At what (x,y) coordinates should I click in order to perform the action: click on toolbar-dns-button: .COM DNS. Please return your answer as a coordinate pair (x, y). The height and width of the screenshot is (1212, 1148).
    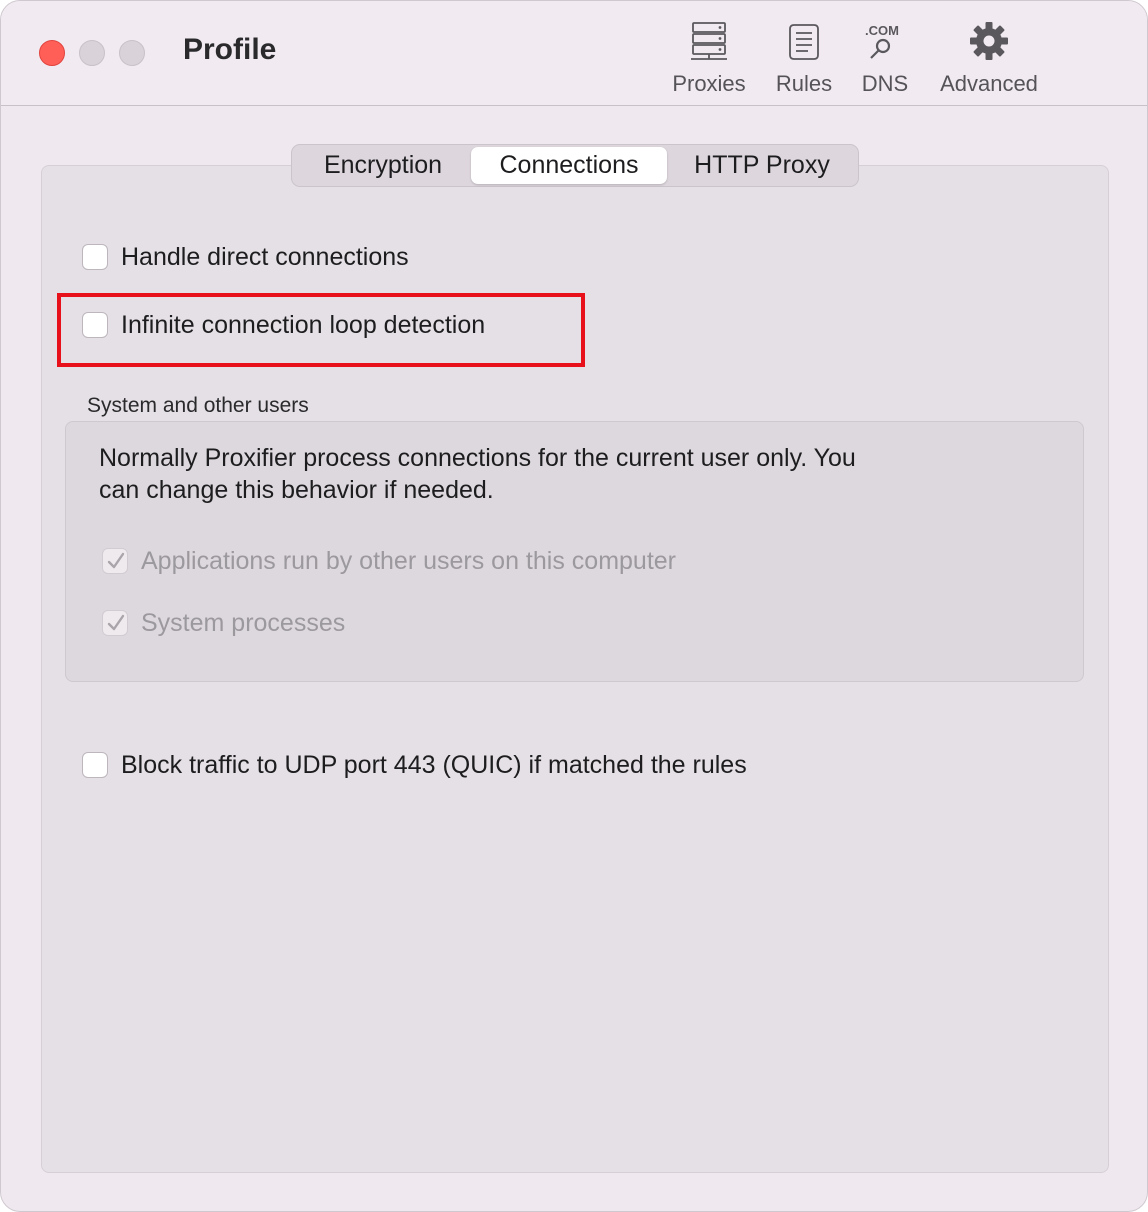
    Looking at the image, I should click on (885, 58).